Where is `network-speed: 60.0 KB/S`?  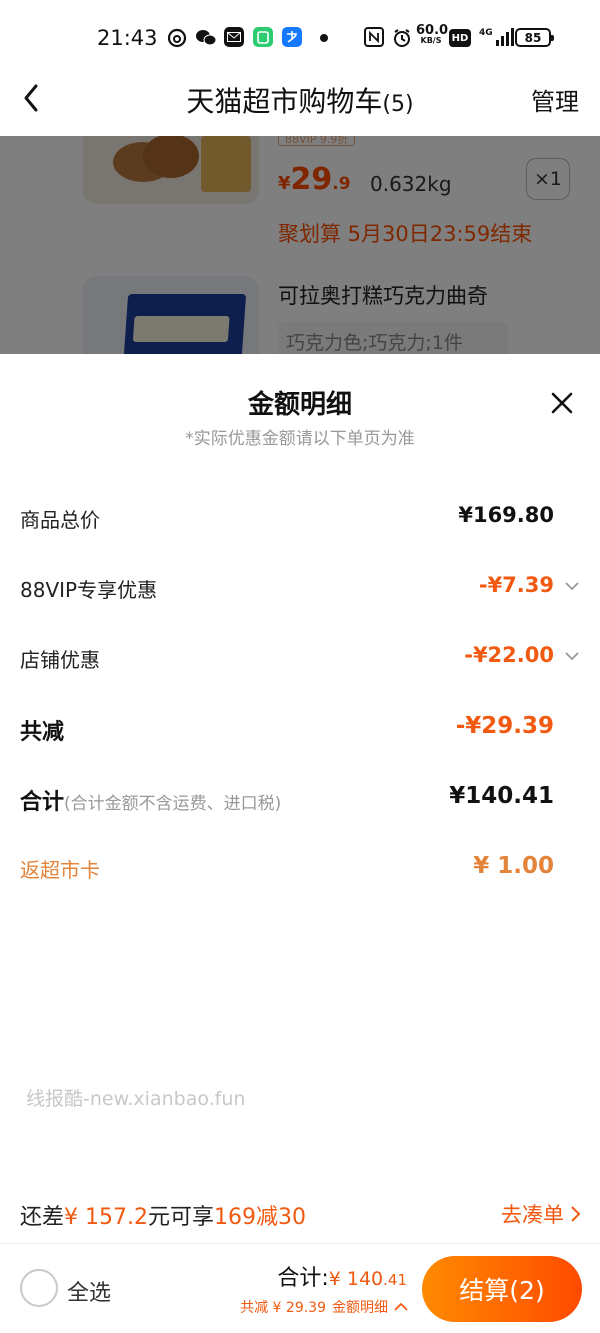 network-speed: 60.0 KB/S is located at coordinates (432, 34).